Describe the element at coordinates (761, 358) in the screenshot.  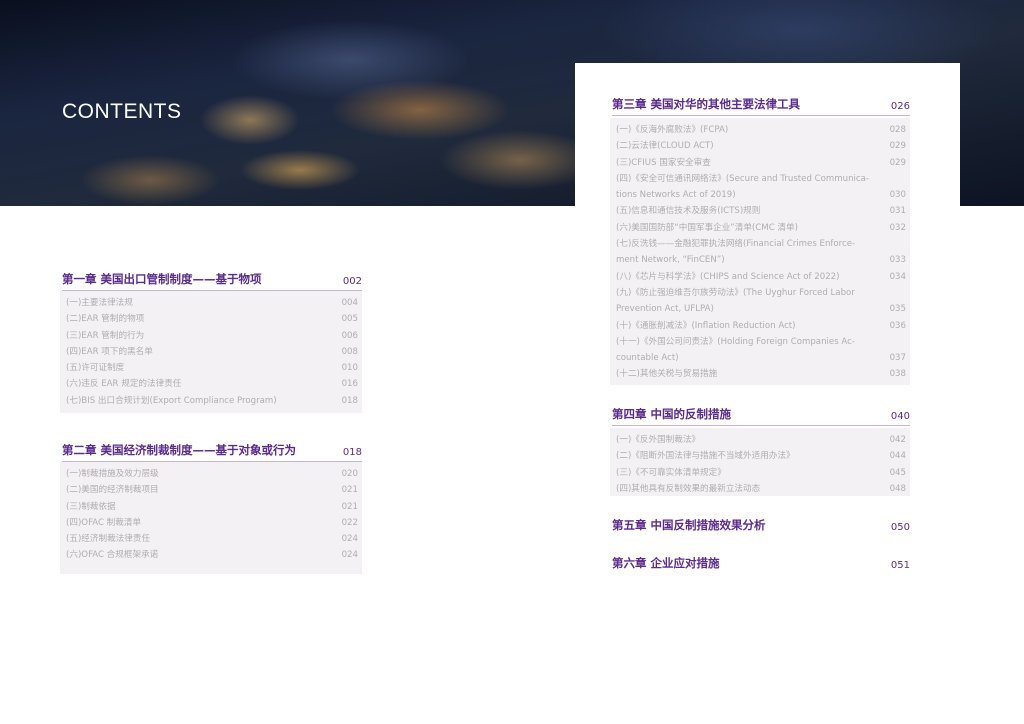
I see `toc-entry: countable Act) 037` at that location.